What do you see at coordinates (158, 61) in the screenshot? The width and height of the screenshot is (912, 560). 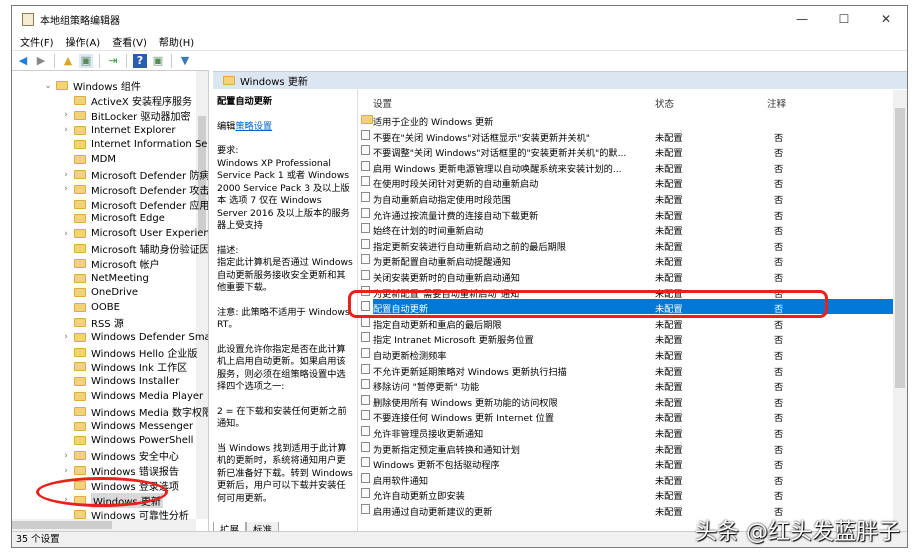 I see `properties-icon: ▣` at bounding box center [158, 61].